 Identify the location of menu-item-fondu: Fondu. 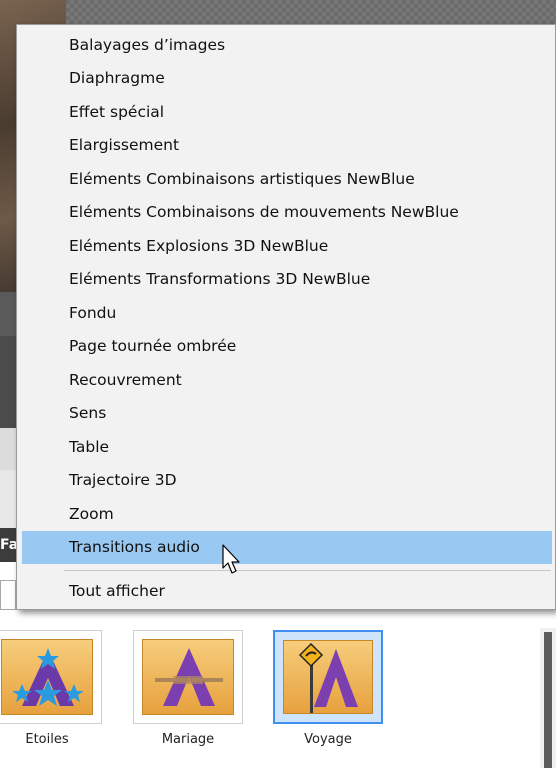
(287, 313).